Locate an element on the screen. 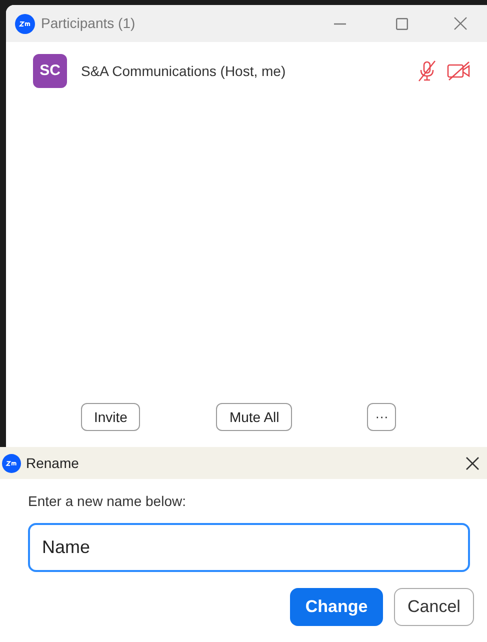 This screenshot has width=487, height=642. prompt-text: Enter a new name below: is located at coordinates (107, 501).